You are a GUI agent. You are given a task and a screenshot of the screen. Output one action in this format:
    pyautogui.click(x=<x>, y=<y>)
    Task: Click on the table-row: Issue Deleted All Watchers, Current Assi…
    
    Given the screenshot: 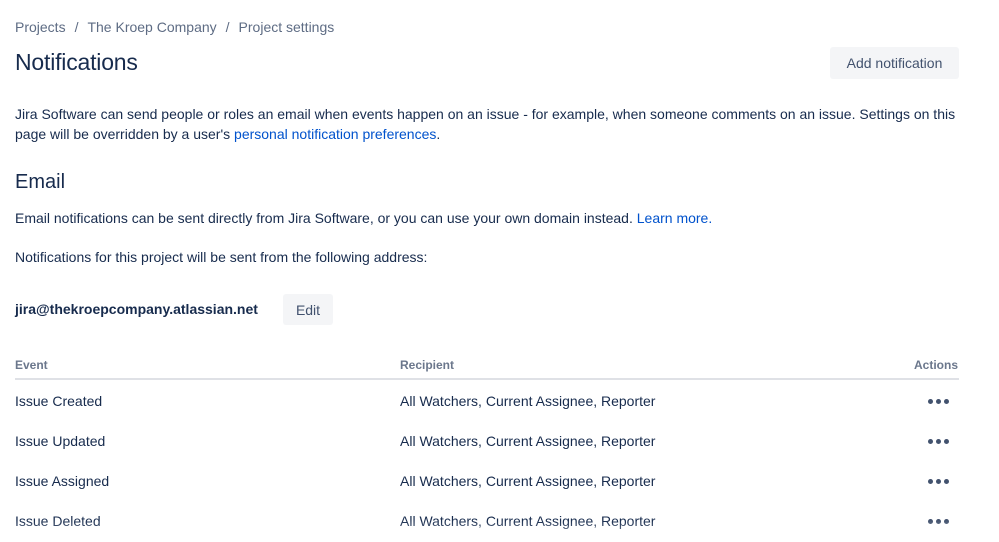 What is the action you would take?
    pyautogui.click(x=499, y=521)
    